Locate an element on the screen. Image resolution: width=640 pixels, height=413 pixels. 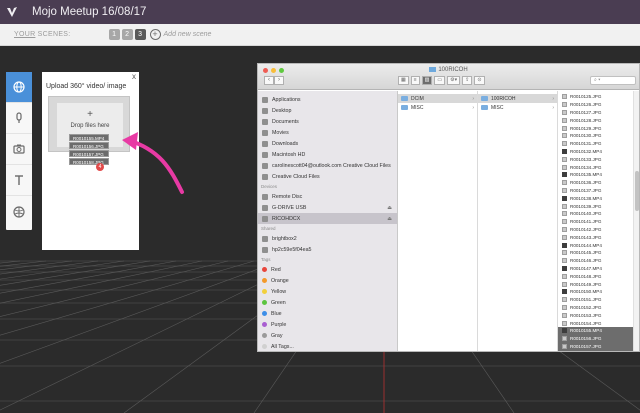
sidebar-item: Red is located at coordinates (327, 269).